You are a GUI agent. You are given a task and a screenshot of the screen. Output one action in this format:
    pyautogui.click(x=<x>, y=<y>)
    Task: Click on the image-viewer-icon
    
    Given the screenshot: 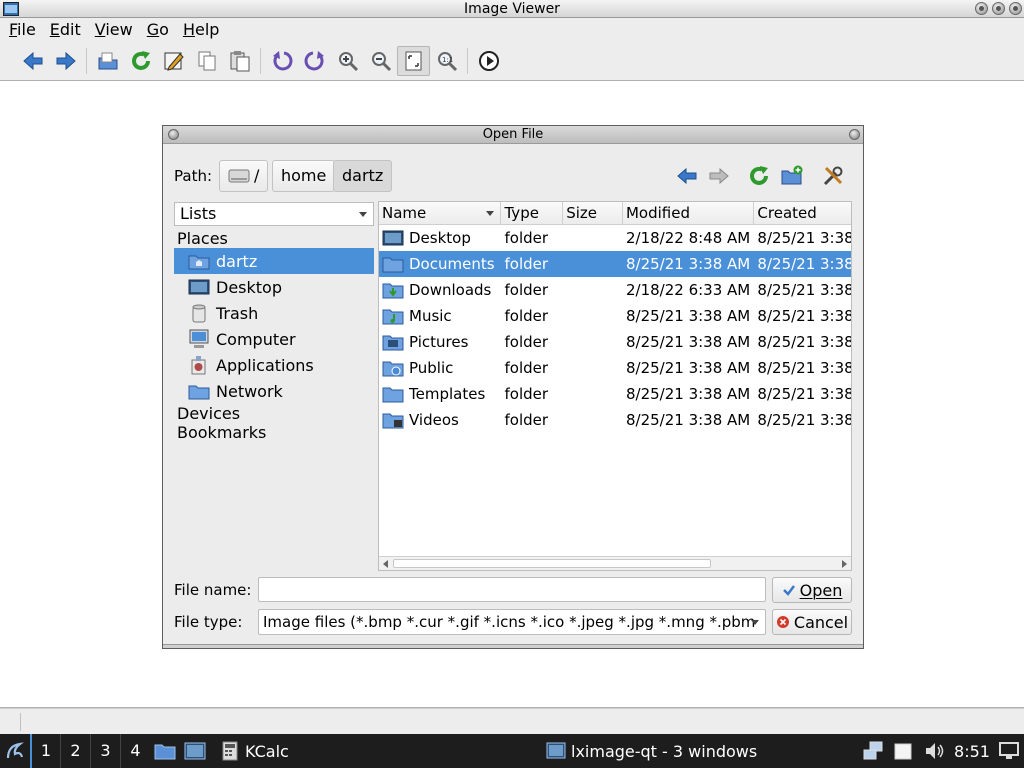 What is the action you would take?
    pyautogui.click(x=195, y=751)
    